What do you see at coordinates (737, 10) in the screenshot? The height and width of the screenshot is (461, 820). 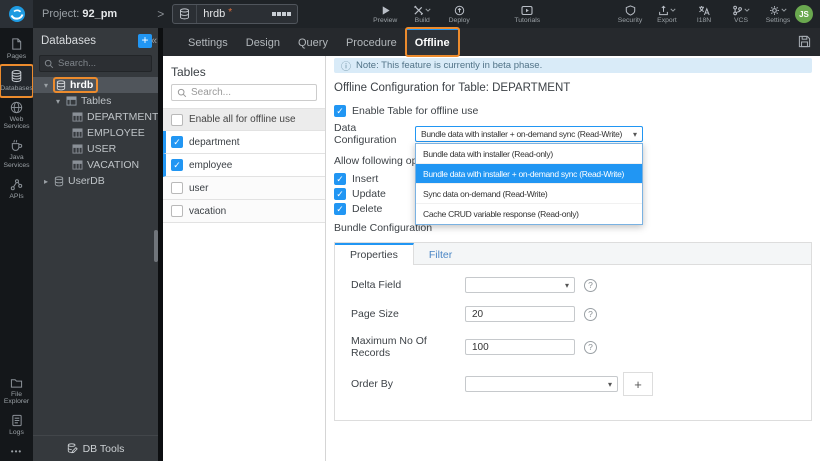 I see `branch-icon` at bounding box center [737, 10].